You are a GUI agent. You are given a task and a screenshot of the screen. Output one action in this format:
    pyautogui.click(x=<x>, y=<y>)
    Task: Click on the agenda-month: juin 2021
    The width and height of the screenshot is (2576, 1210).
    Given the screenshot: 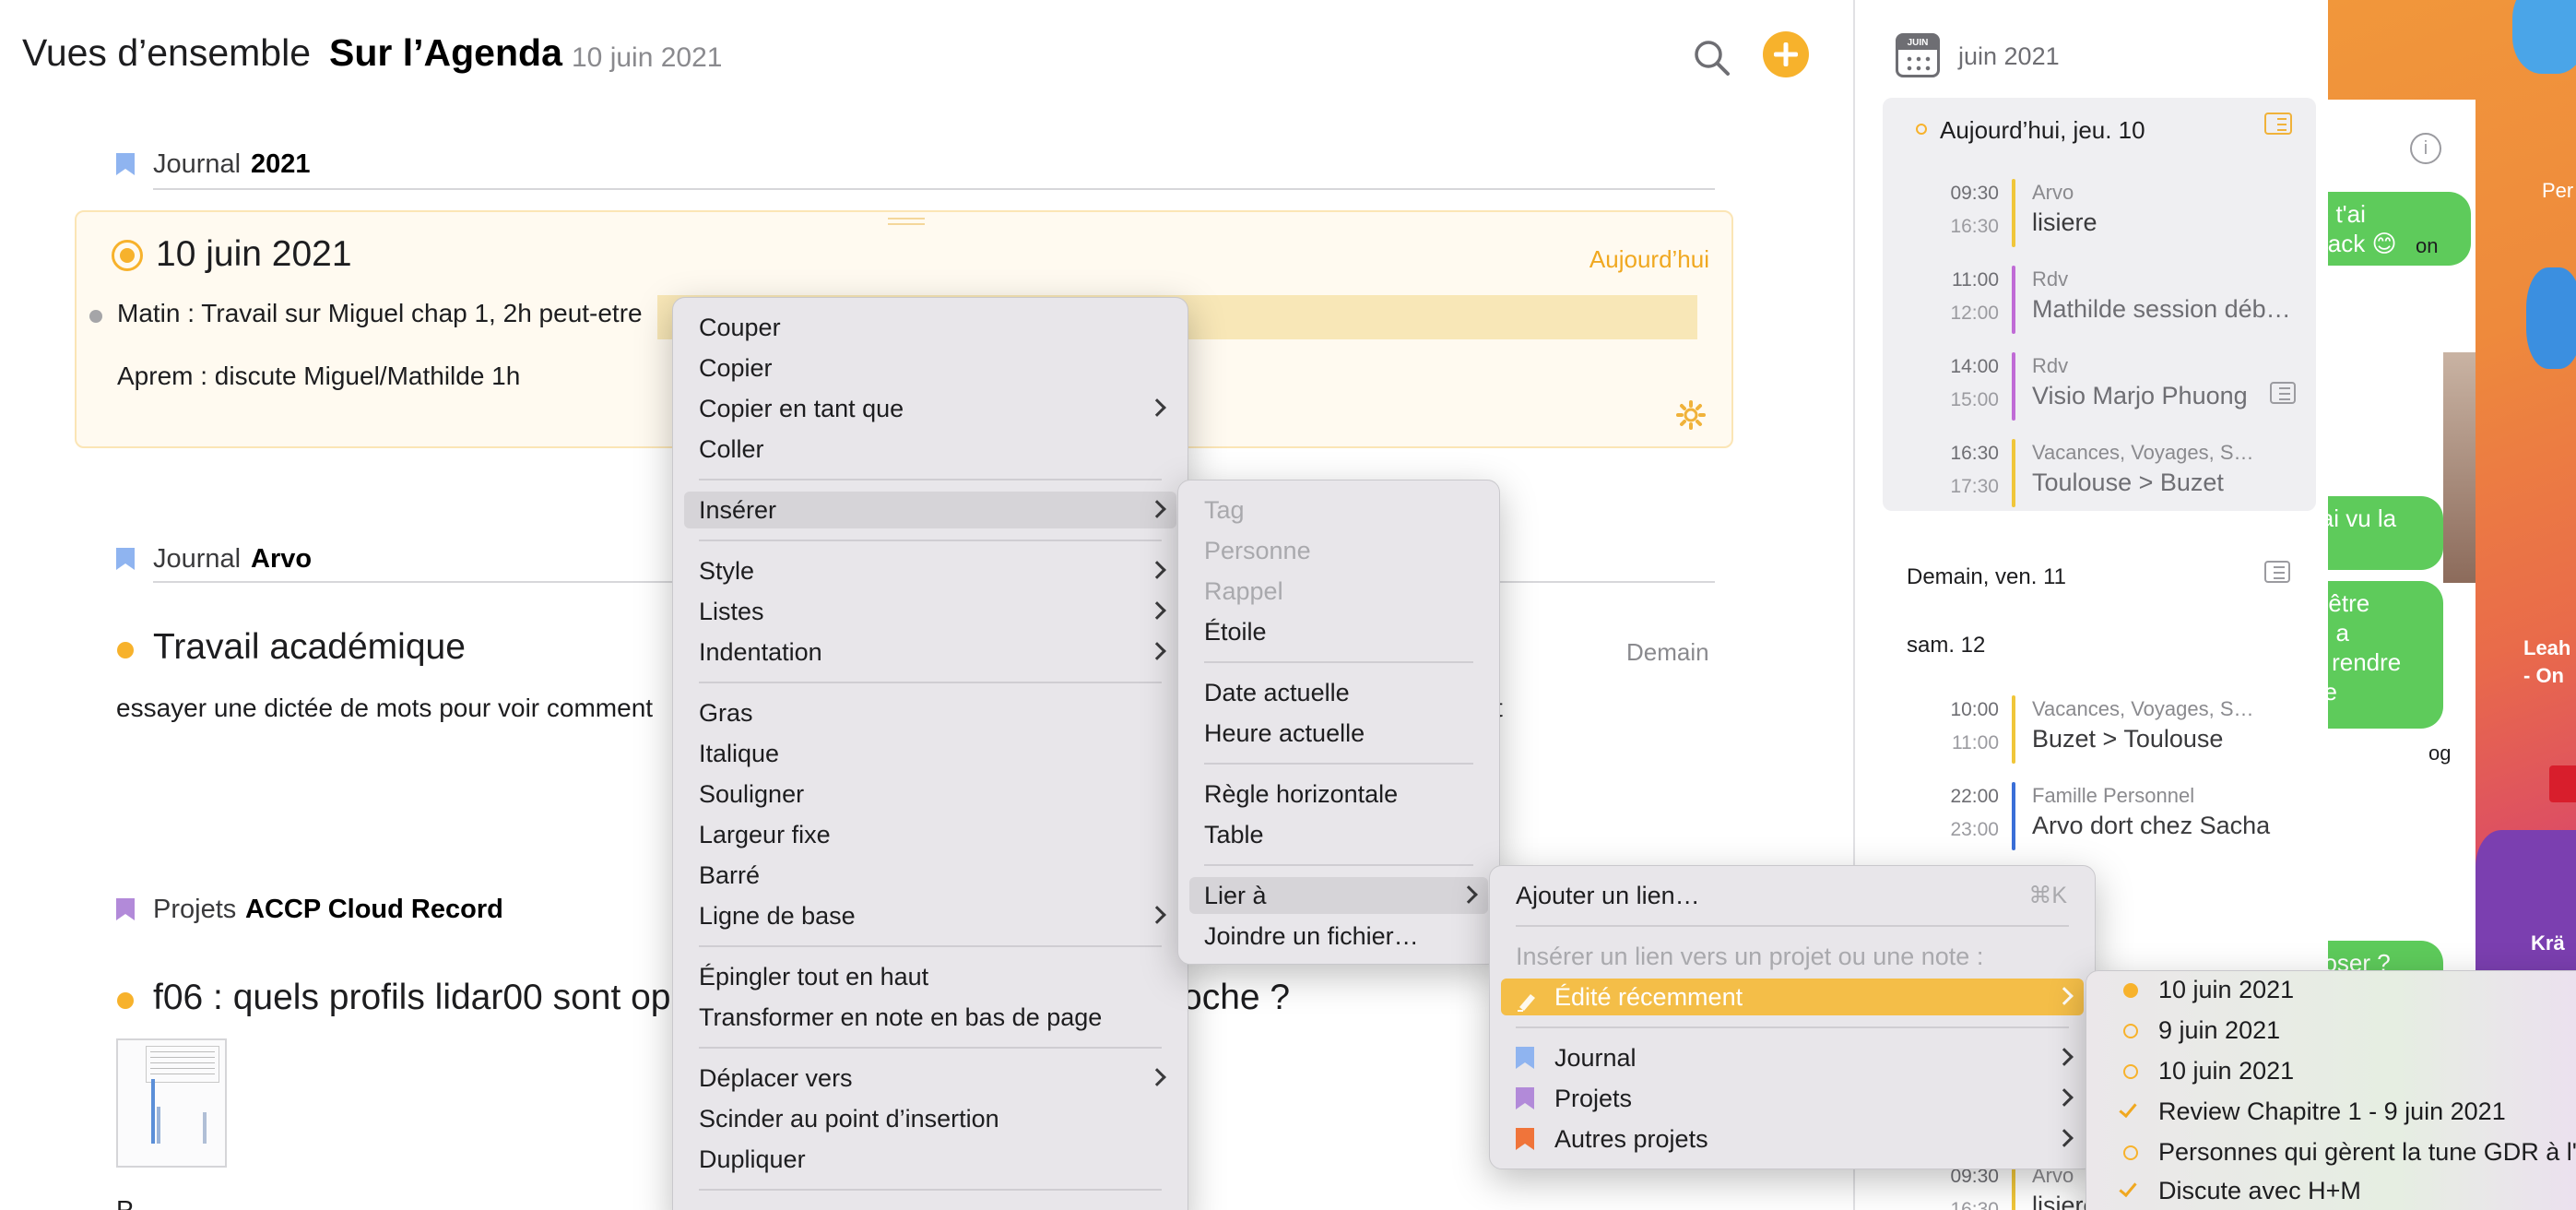 What is the action you would take?
    pyautogui.click(x=2009, y=56)
    